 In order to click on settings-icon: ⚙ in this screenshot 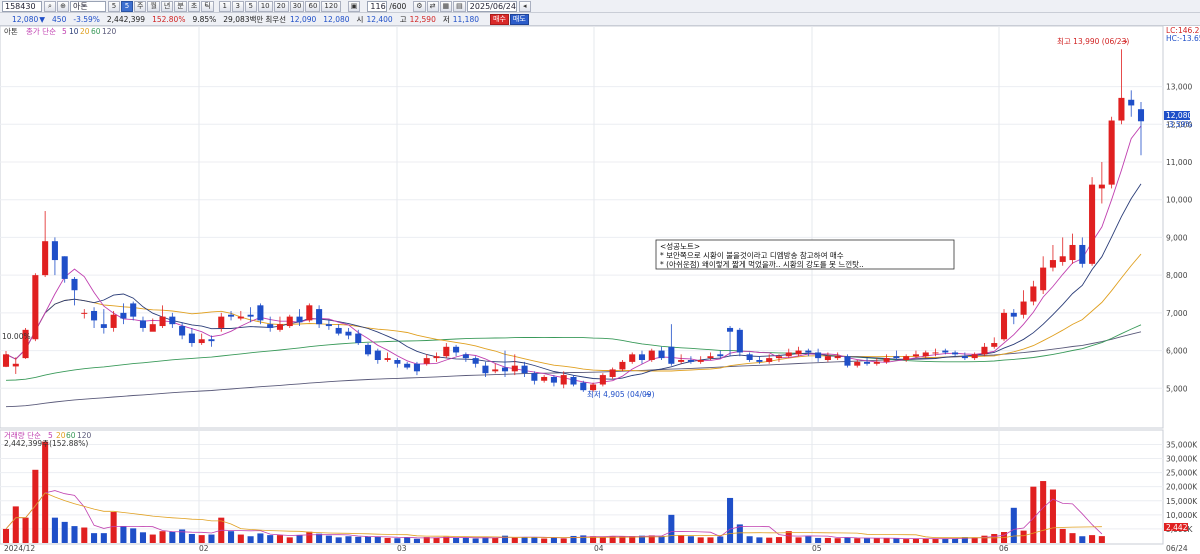, I will do `click(419, 6)`.